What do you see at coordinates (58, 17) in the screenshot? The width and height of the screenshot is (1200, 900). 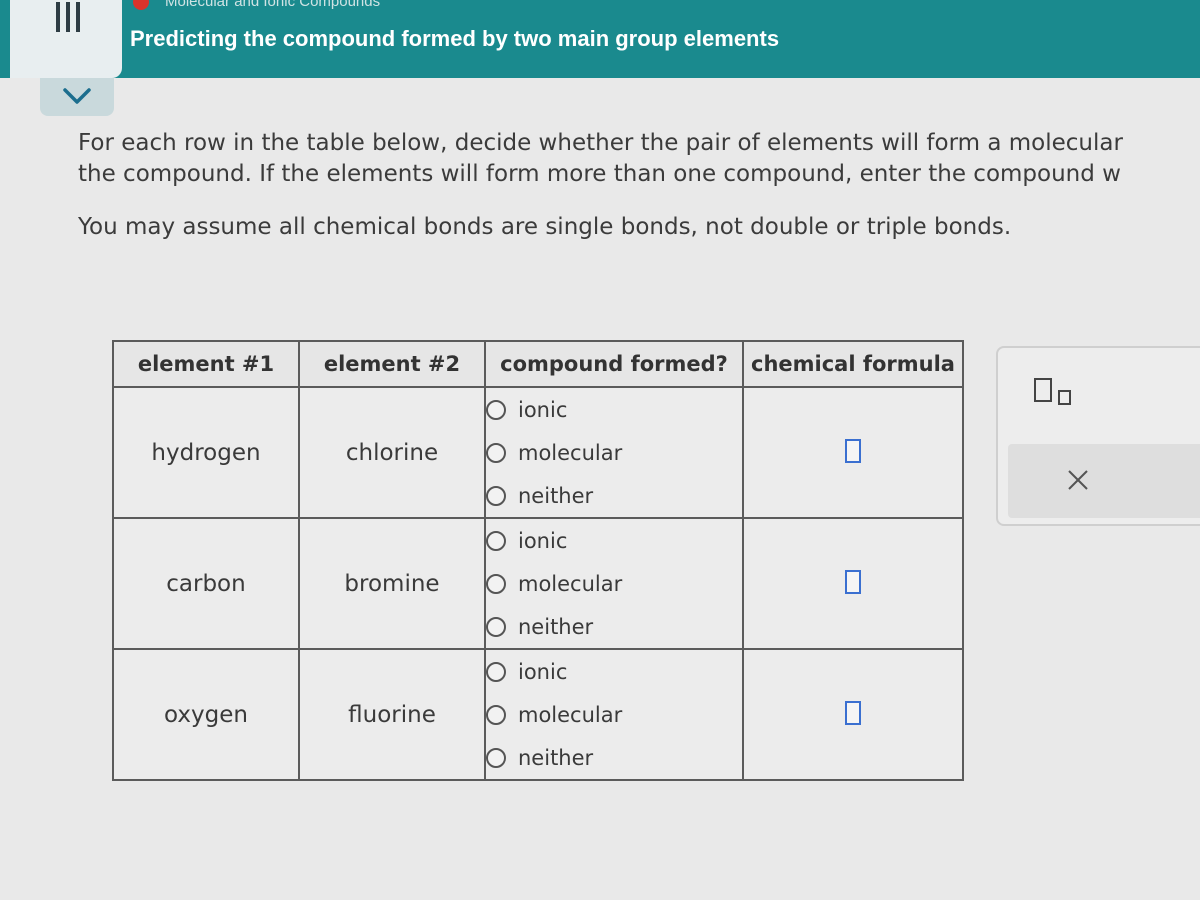 I see `menu-icon` at bounding box center [58, 17].